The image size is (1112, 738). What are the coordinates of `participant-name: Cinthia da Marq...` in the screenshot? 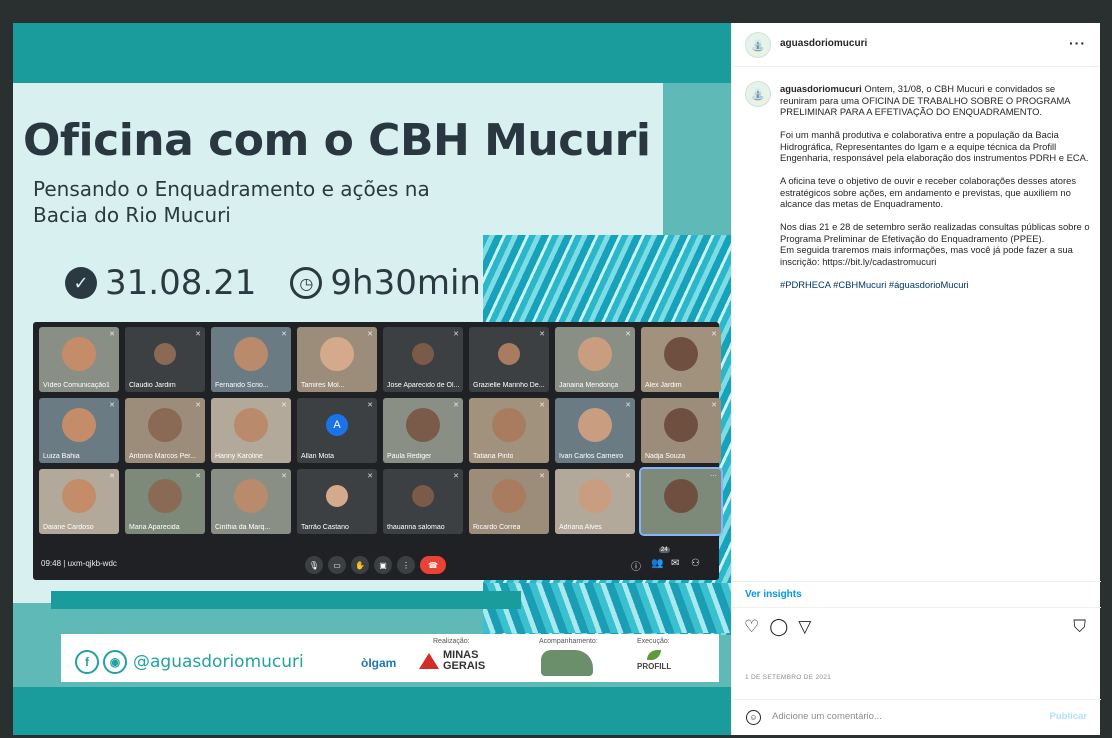 It's located at (243, 527).